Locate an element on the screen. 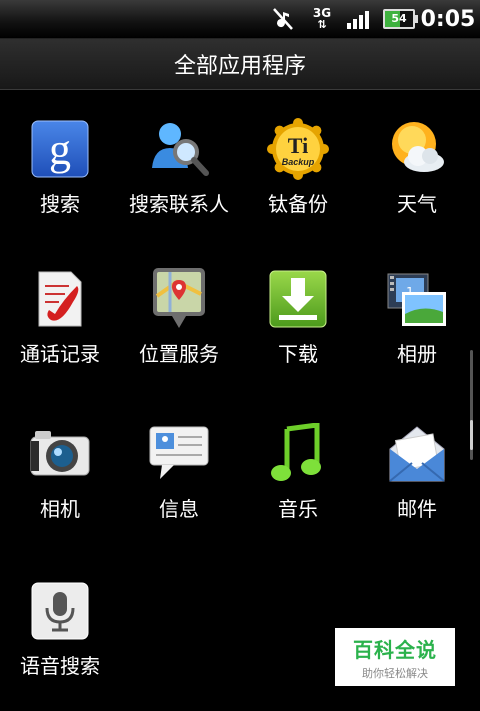 The width and height of the screenshot is (480, 711). app-label: 相机 is located at coordinates (60, 509).